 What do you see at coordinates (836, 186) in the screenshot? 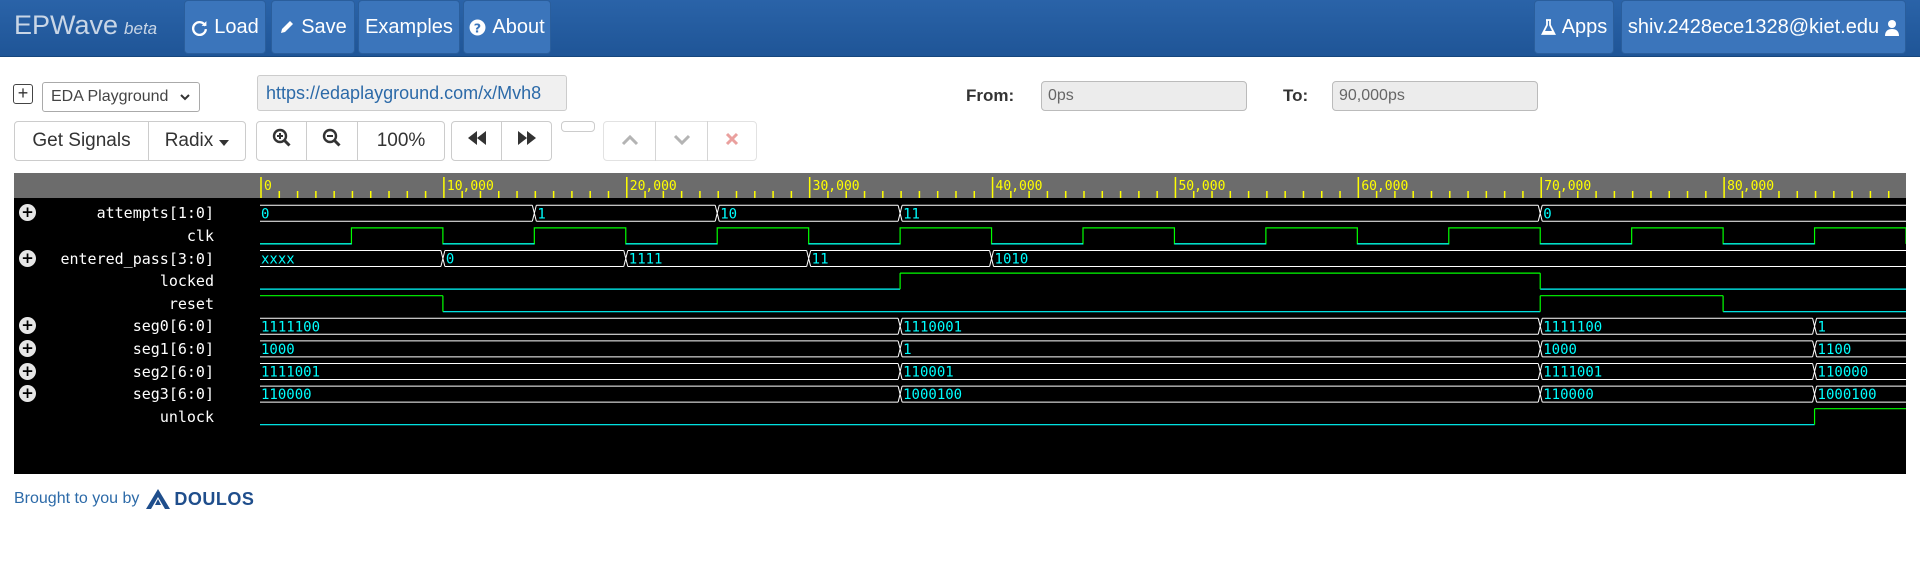
I see `ruler-label: 30,000` at bounding box center [836, 186].